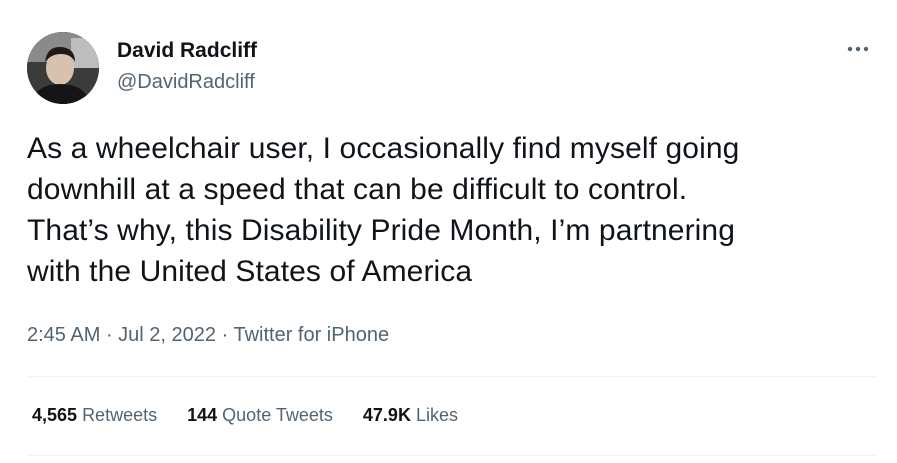  Describe the element at coordinates (386, 415) in the screenshot. I see `likes-count: 47.9K` at that location.